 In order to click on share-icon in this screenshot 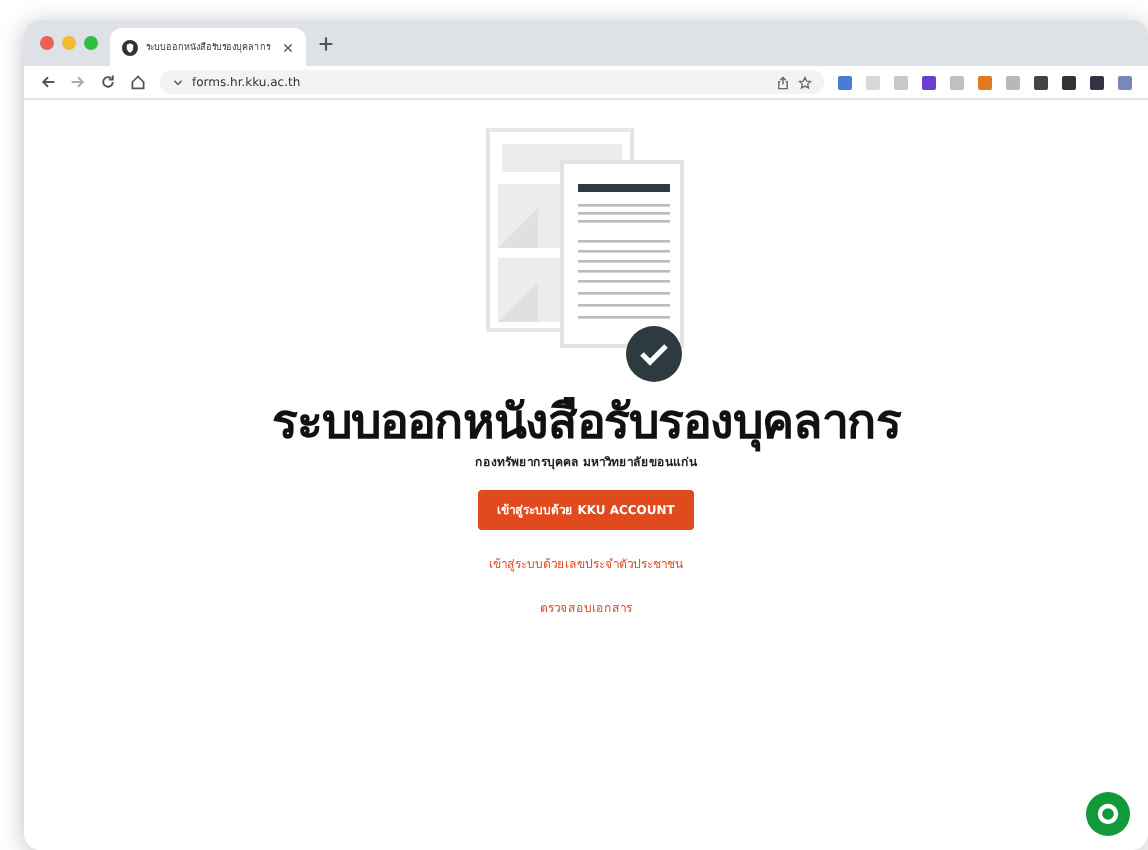, I will do `click(783, 82)`.